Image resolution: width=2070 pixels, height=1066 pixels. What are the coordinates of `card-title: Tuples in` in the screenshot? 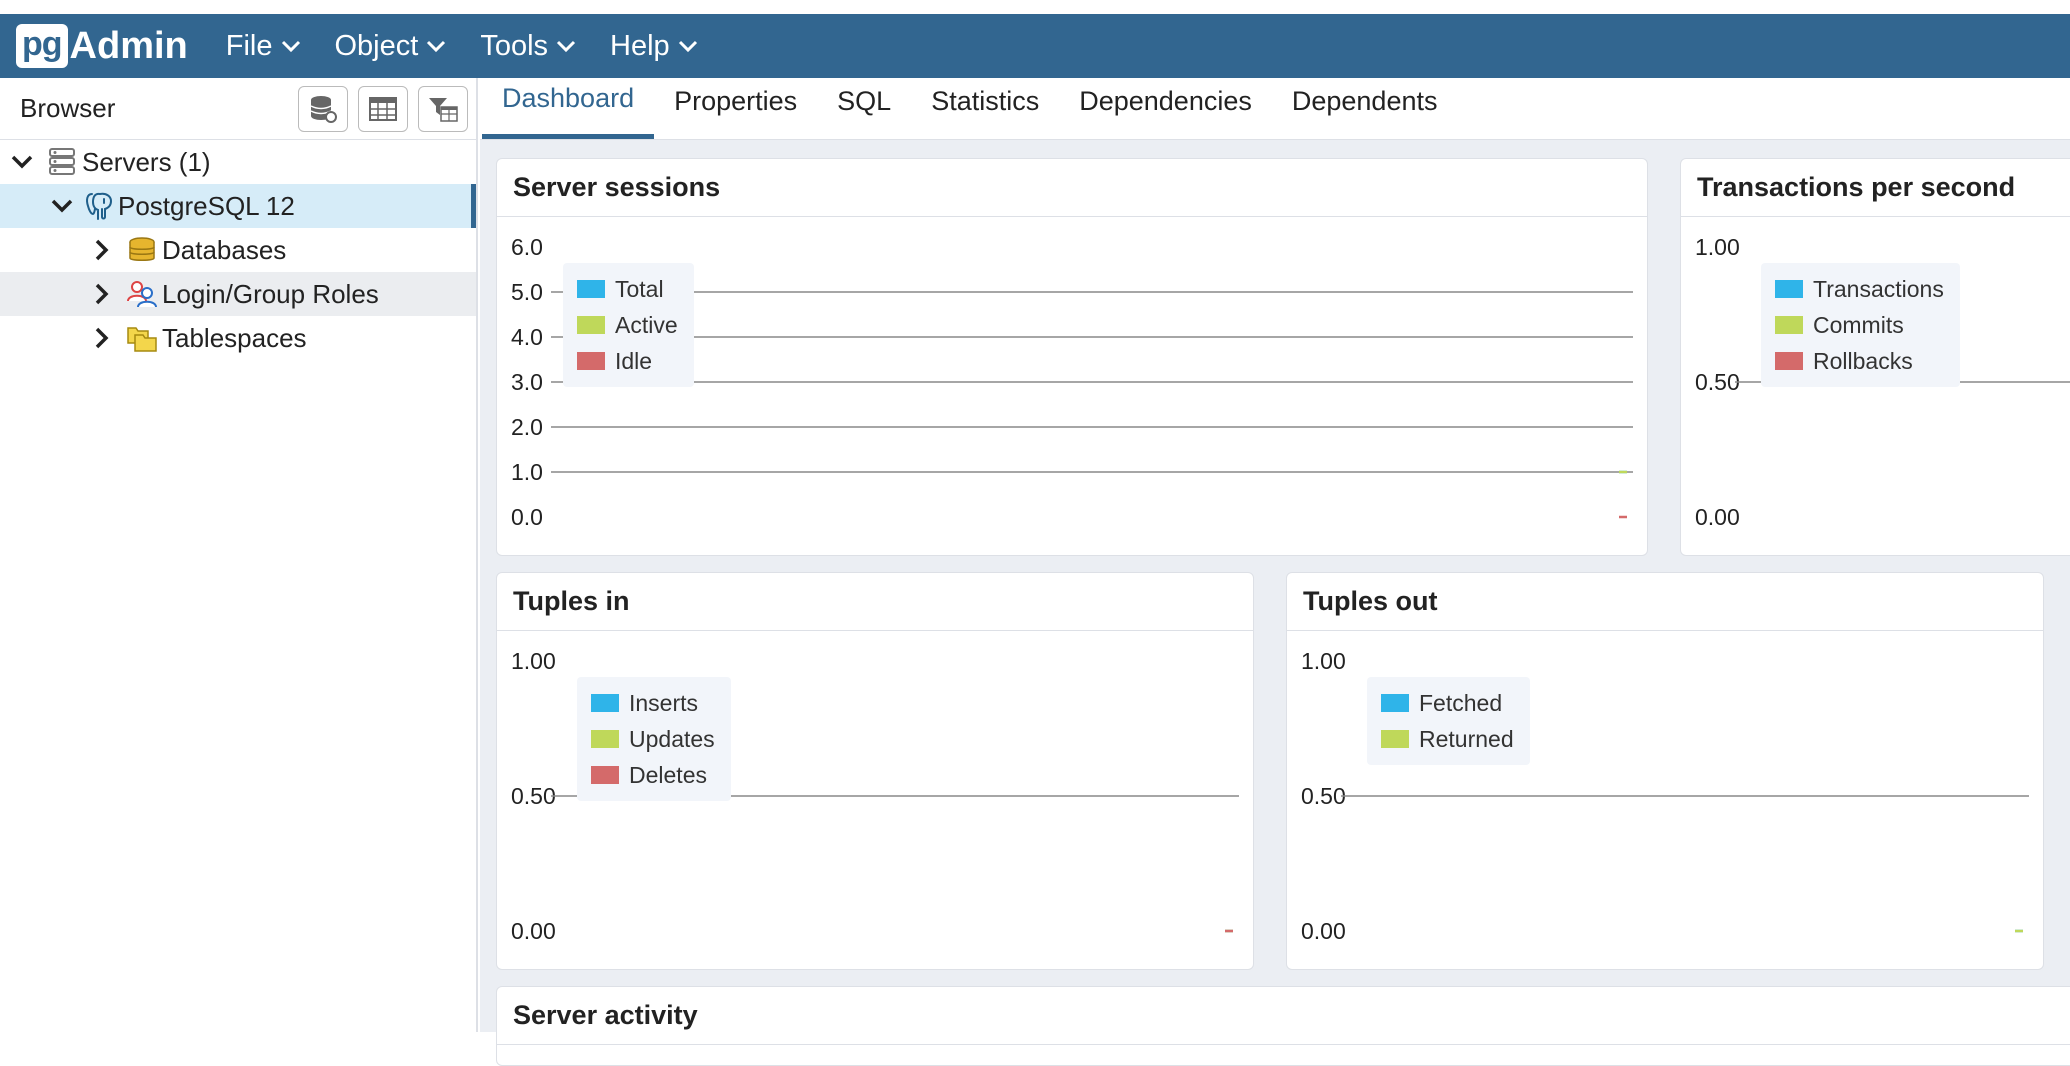 It's located at (875, 602).